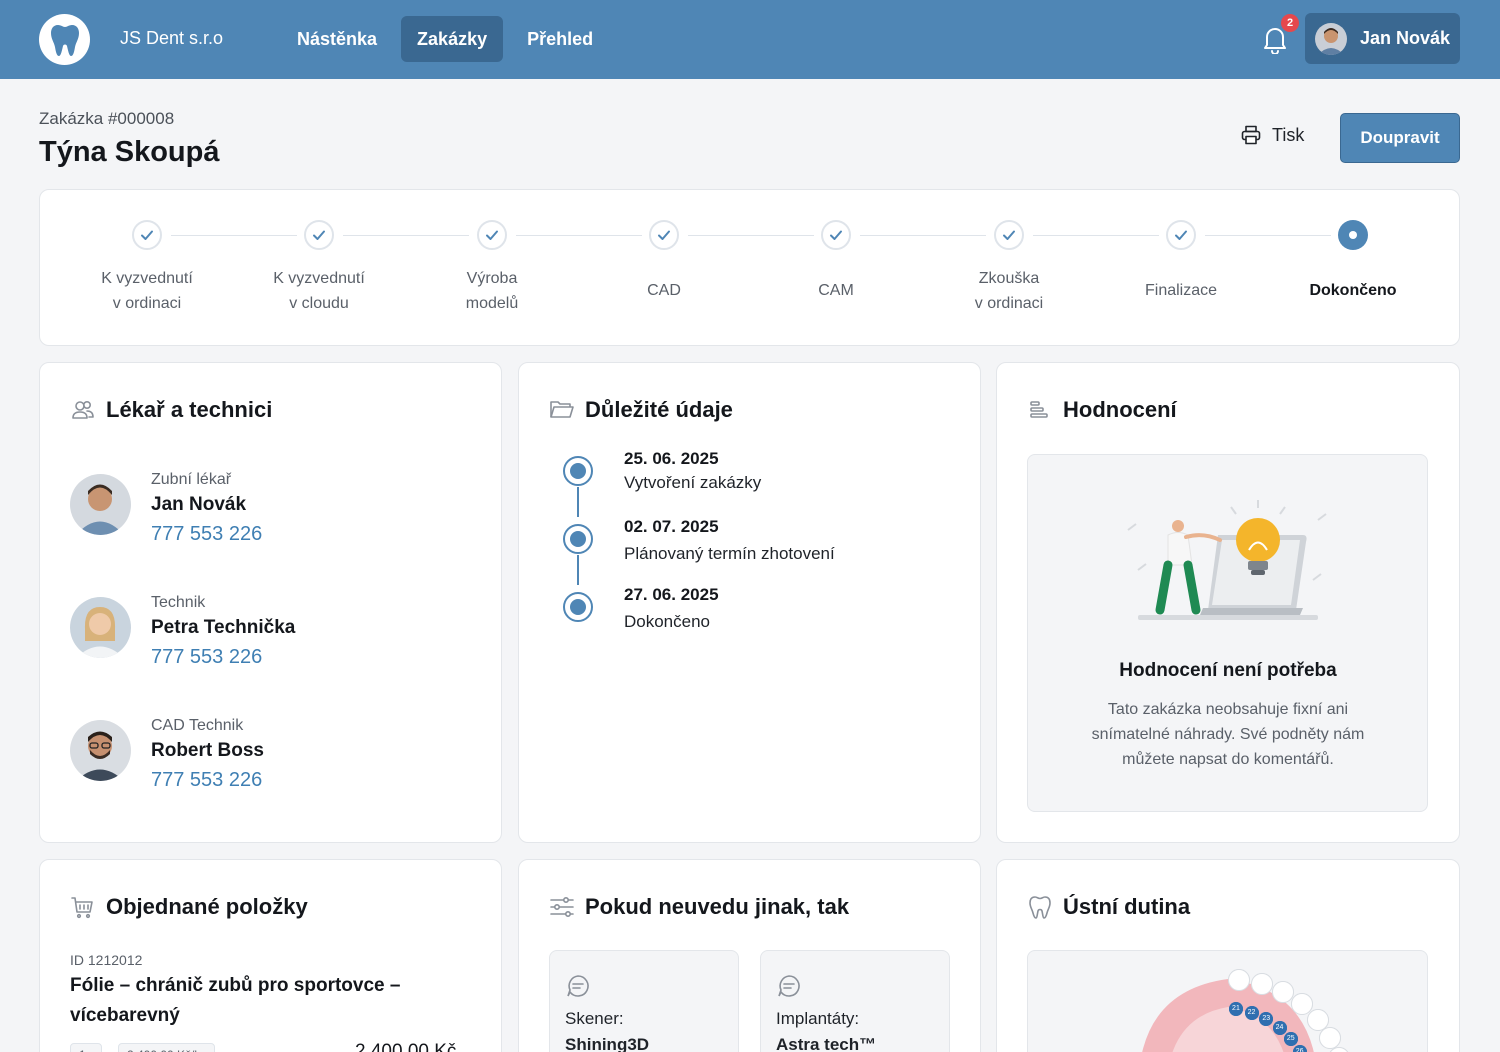 The image size is (1500, 1052). What do you see at coordinates (644, 1001) in the screenshot?
I see `default-scanner-card: Skener: Shining3D` at bounding box center [644, 1001].